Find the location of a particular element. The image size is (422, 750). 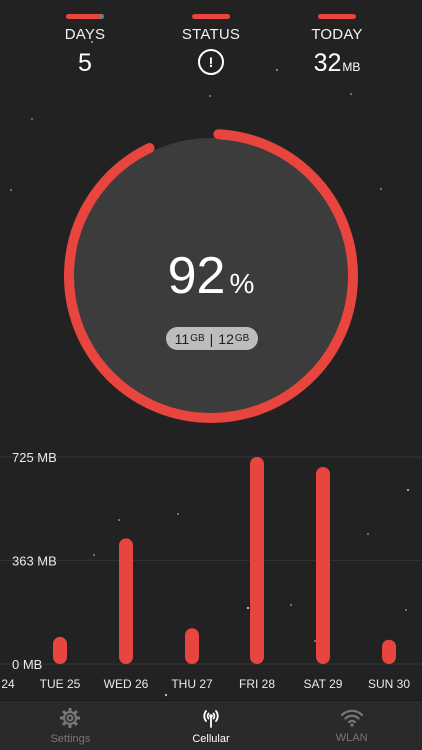

usage-pill: 11 GB | 12 GB is located at coordinates (212, 338).